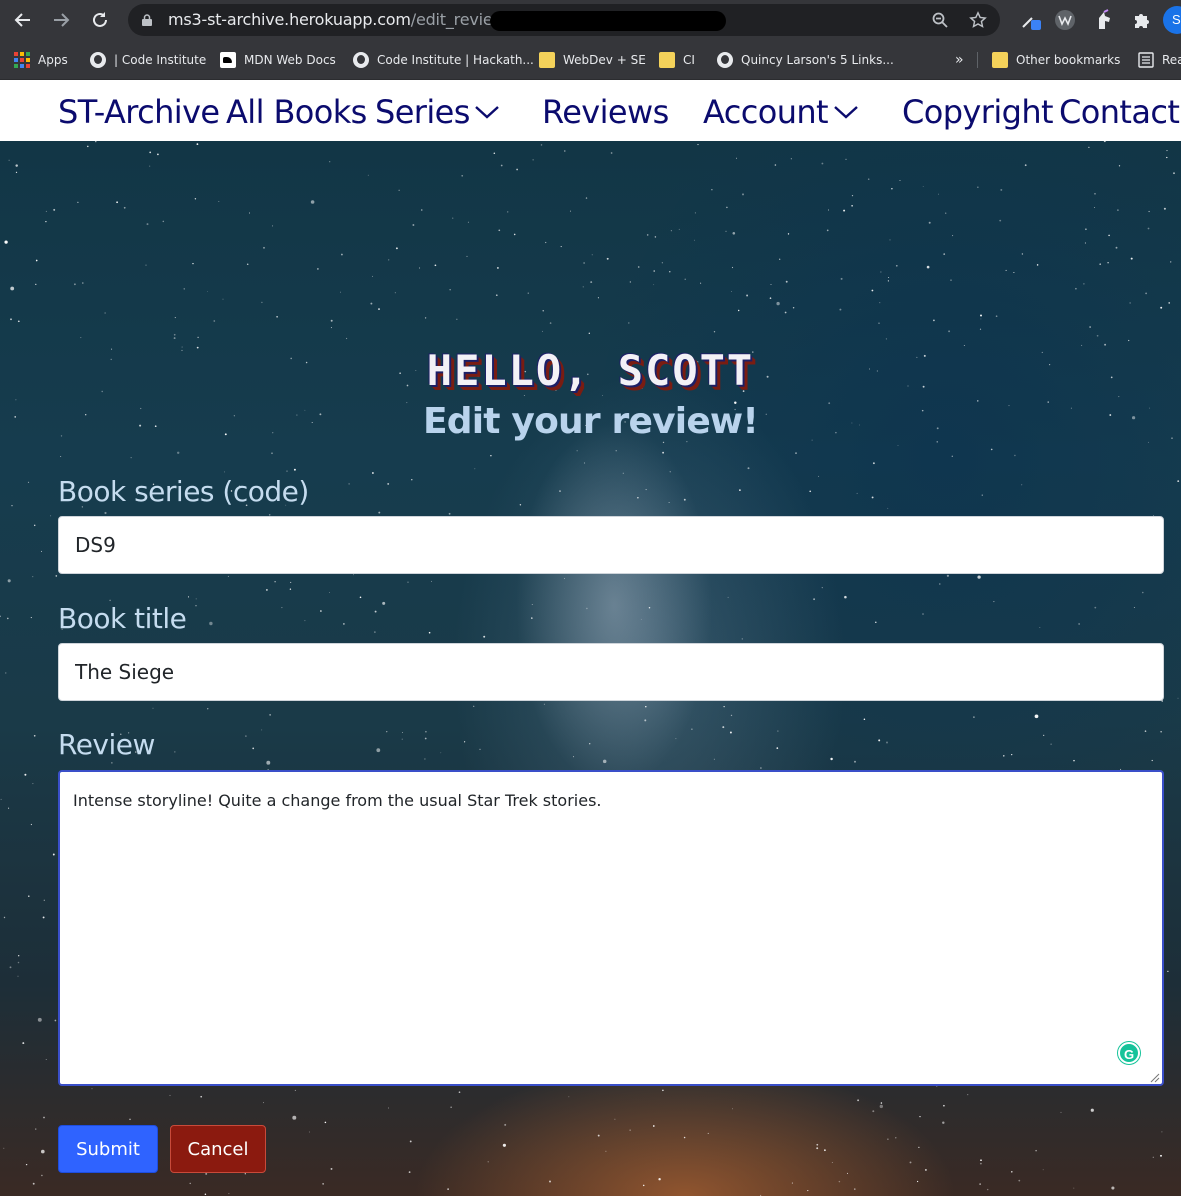 The width and height of the screenshot is (1181, 1196). I want to click on resize-grip-icon, so click(1155, 1078).